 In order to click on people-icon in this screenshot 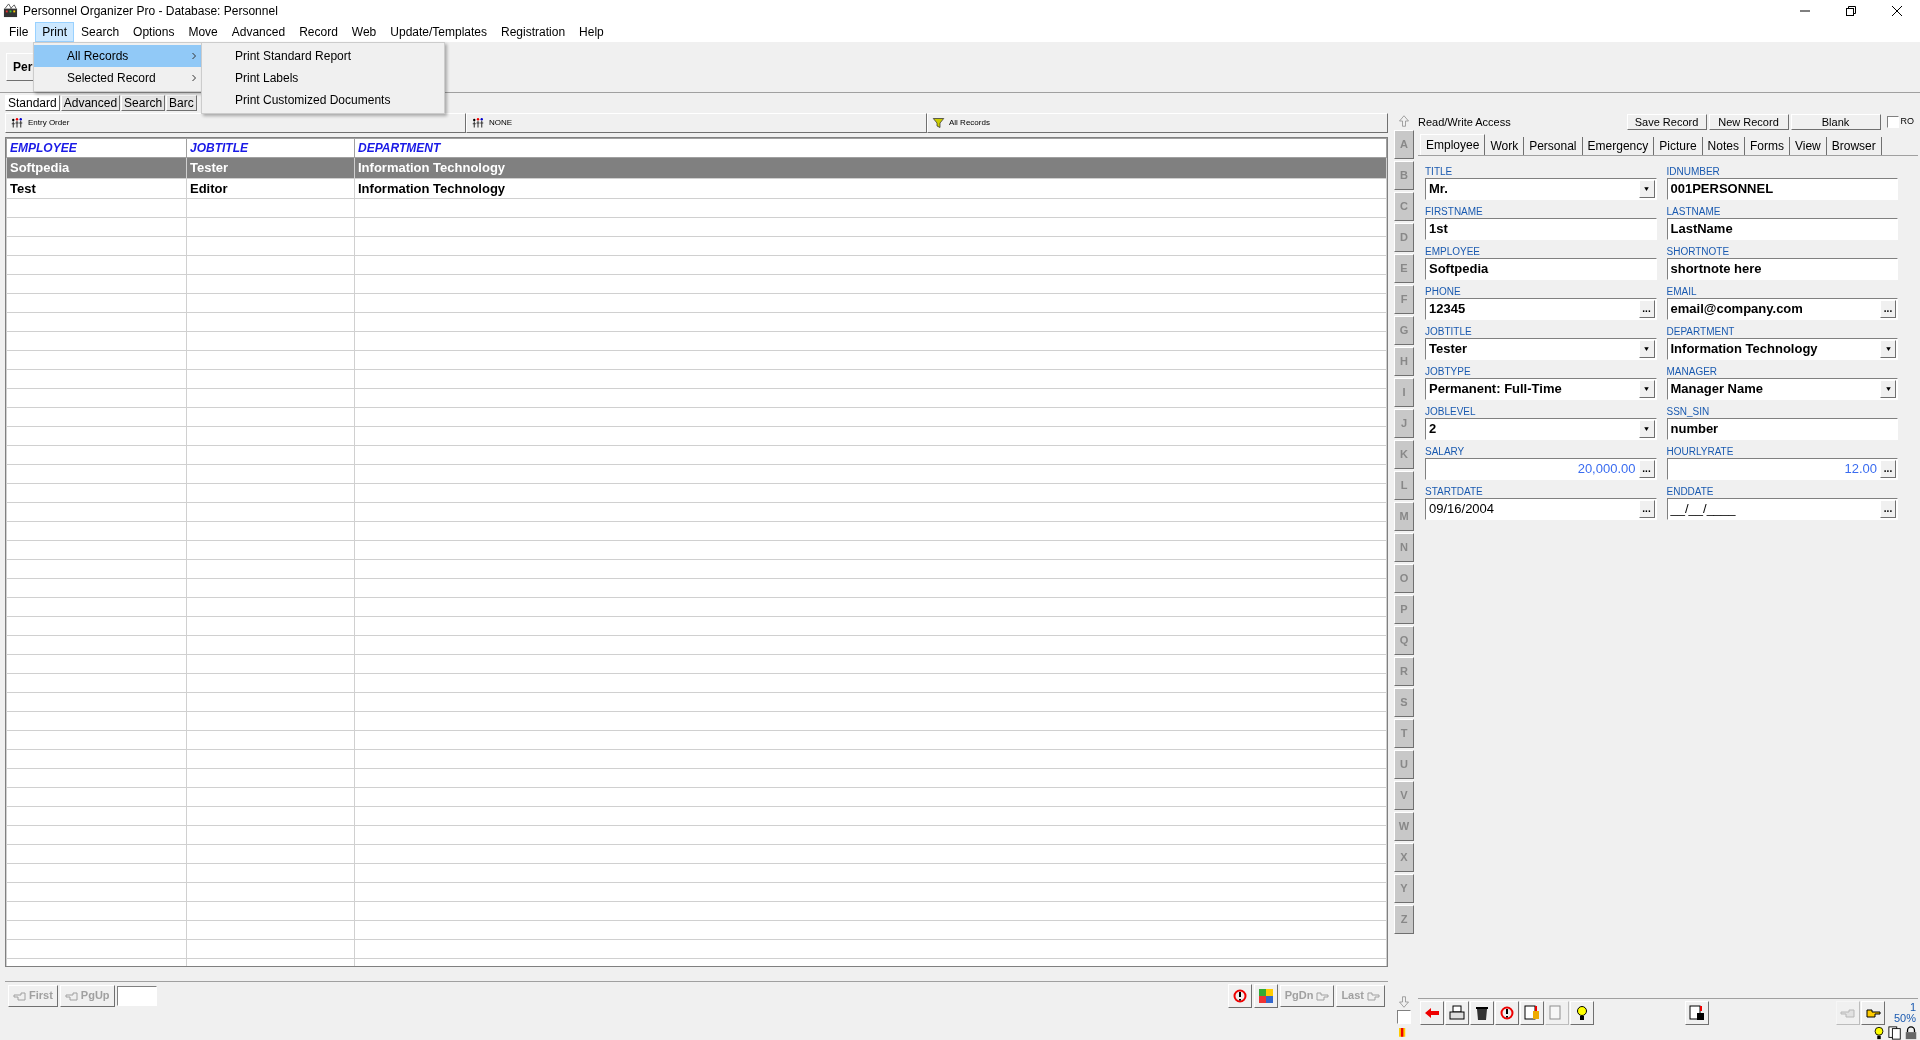, I will do `click(17, 123)`.